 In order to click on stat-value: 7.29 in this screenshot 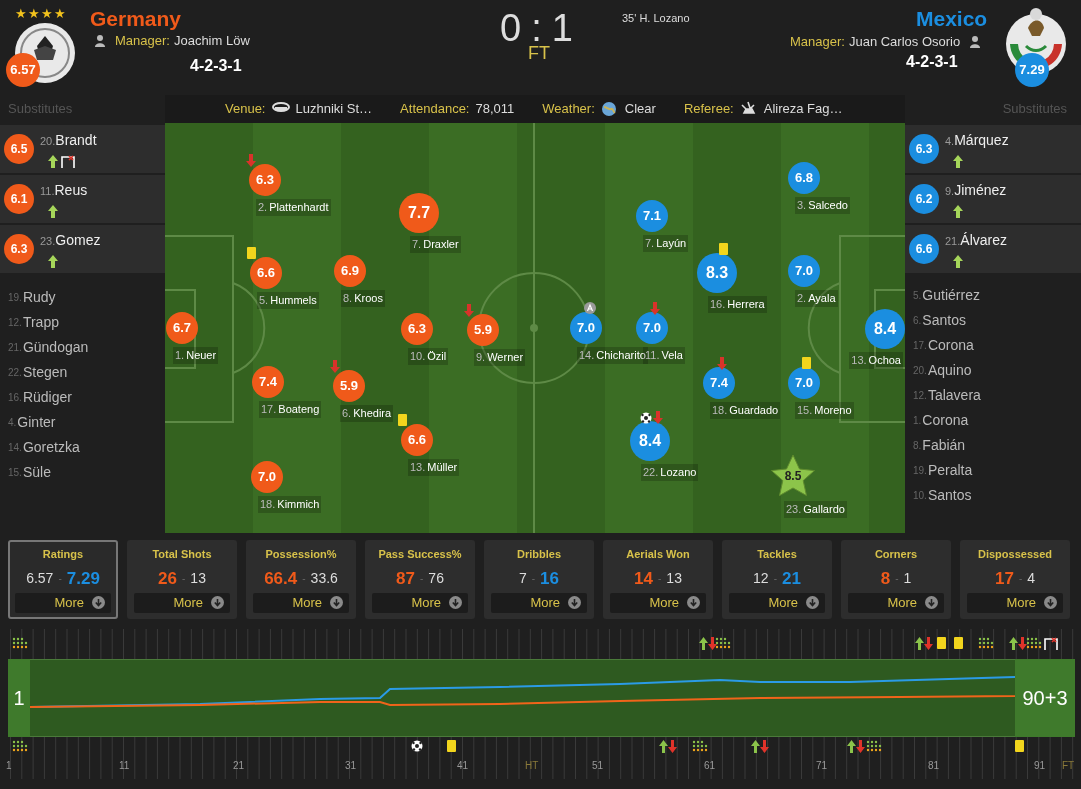, I will do `click(83, 578)`.